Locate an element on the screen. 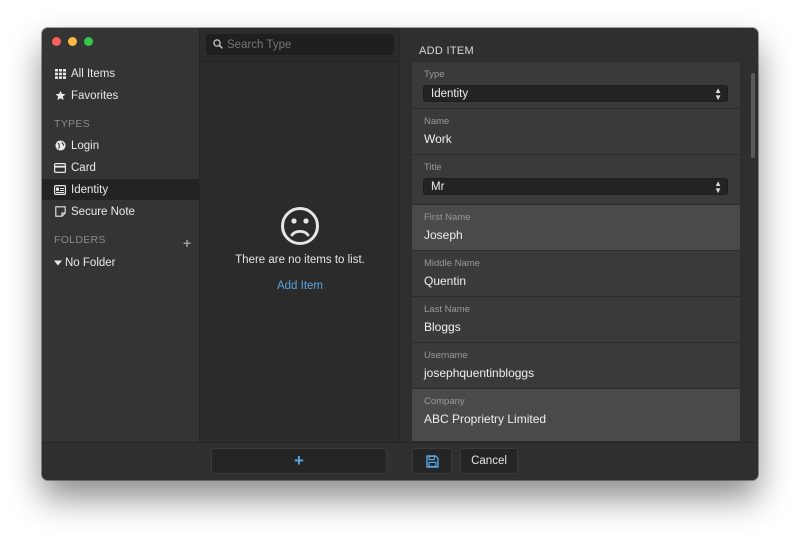 This screenshot has height=536, width=800. sidebar-item-card: Card is located at coordinates (120, 167).